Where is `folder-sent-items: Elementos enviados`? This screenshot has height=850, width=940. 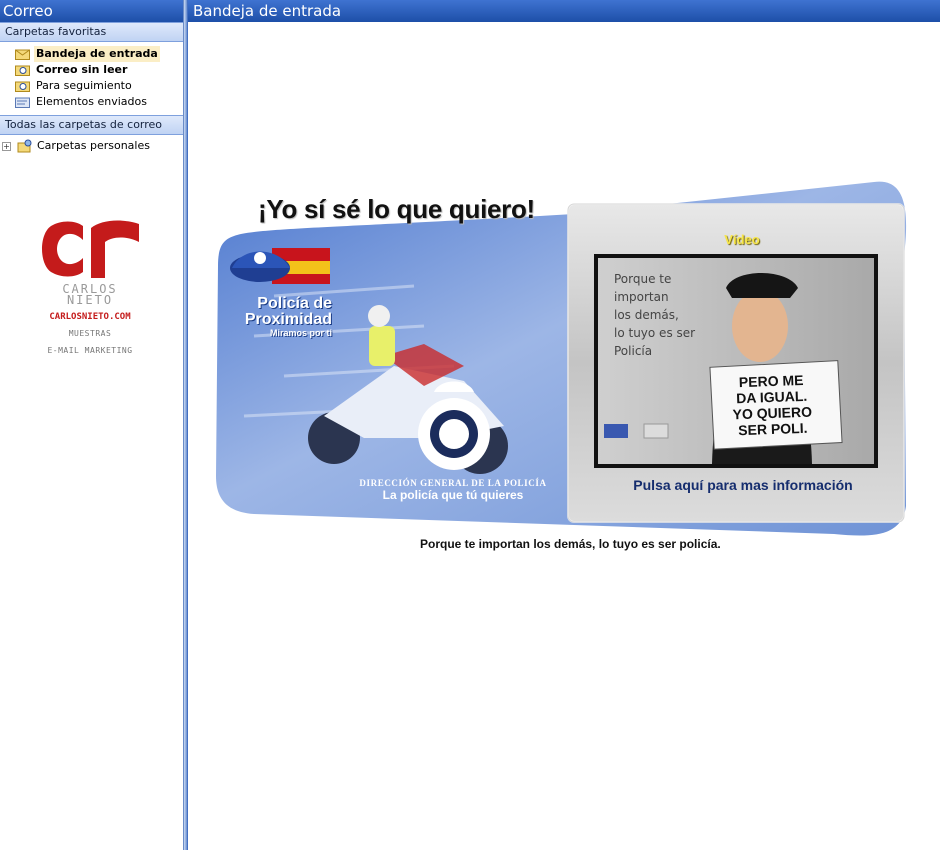 folder-sent-items: Elementos enviados is located at coordinates (91, 102).